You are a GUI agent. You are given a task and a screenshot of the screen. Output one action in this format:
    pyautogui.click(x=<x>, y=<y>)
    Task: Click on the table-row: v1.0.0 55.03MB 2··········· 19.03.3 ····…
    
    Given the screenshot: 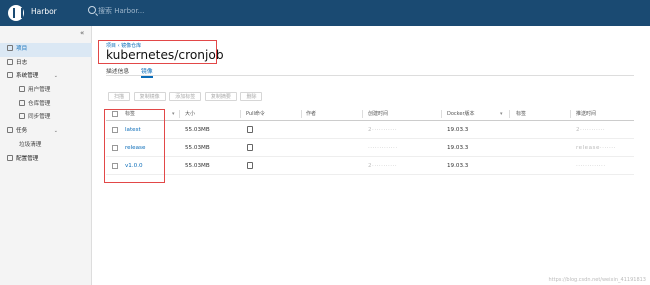 What is the action you would take?
    pyautogui.click(x=370, y=166)
    